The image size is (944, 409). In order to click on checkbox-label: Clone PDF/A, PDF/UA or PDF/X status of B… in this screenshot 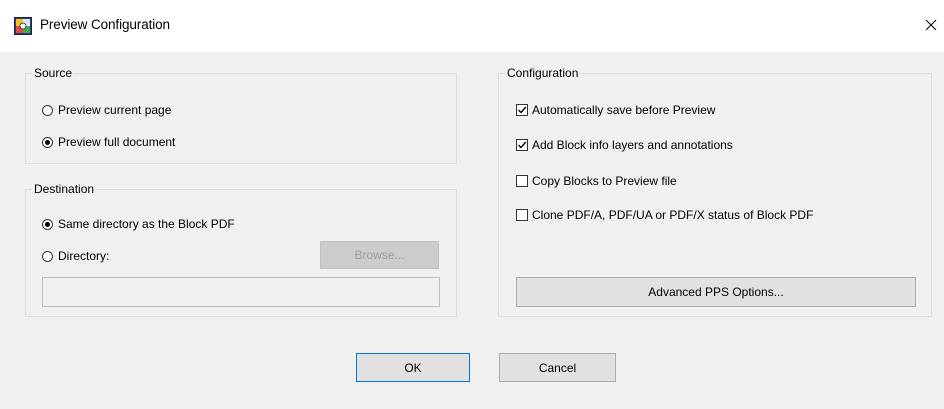, I will do `click(673, 215)`.